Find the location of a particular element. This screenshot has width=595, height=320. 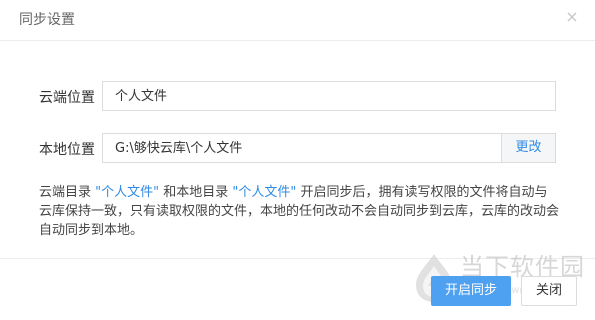

desc-local-dir: "个人文件" is located at coordinates (264, 192).